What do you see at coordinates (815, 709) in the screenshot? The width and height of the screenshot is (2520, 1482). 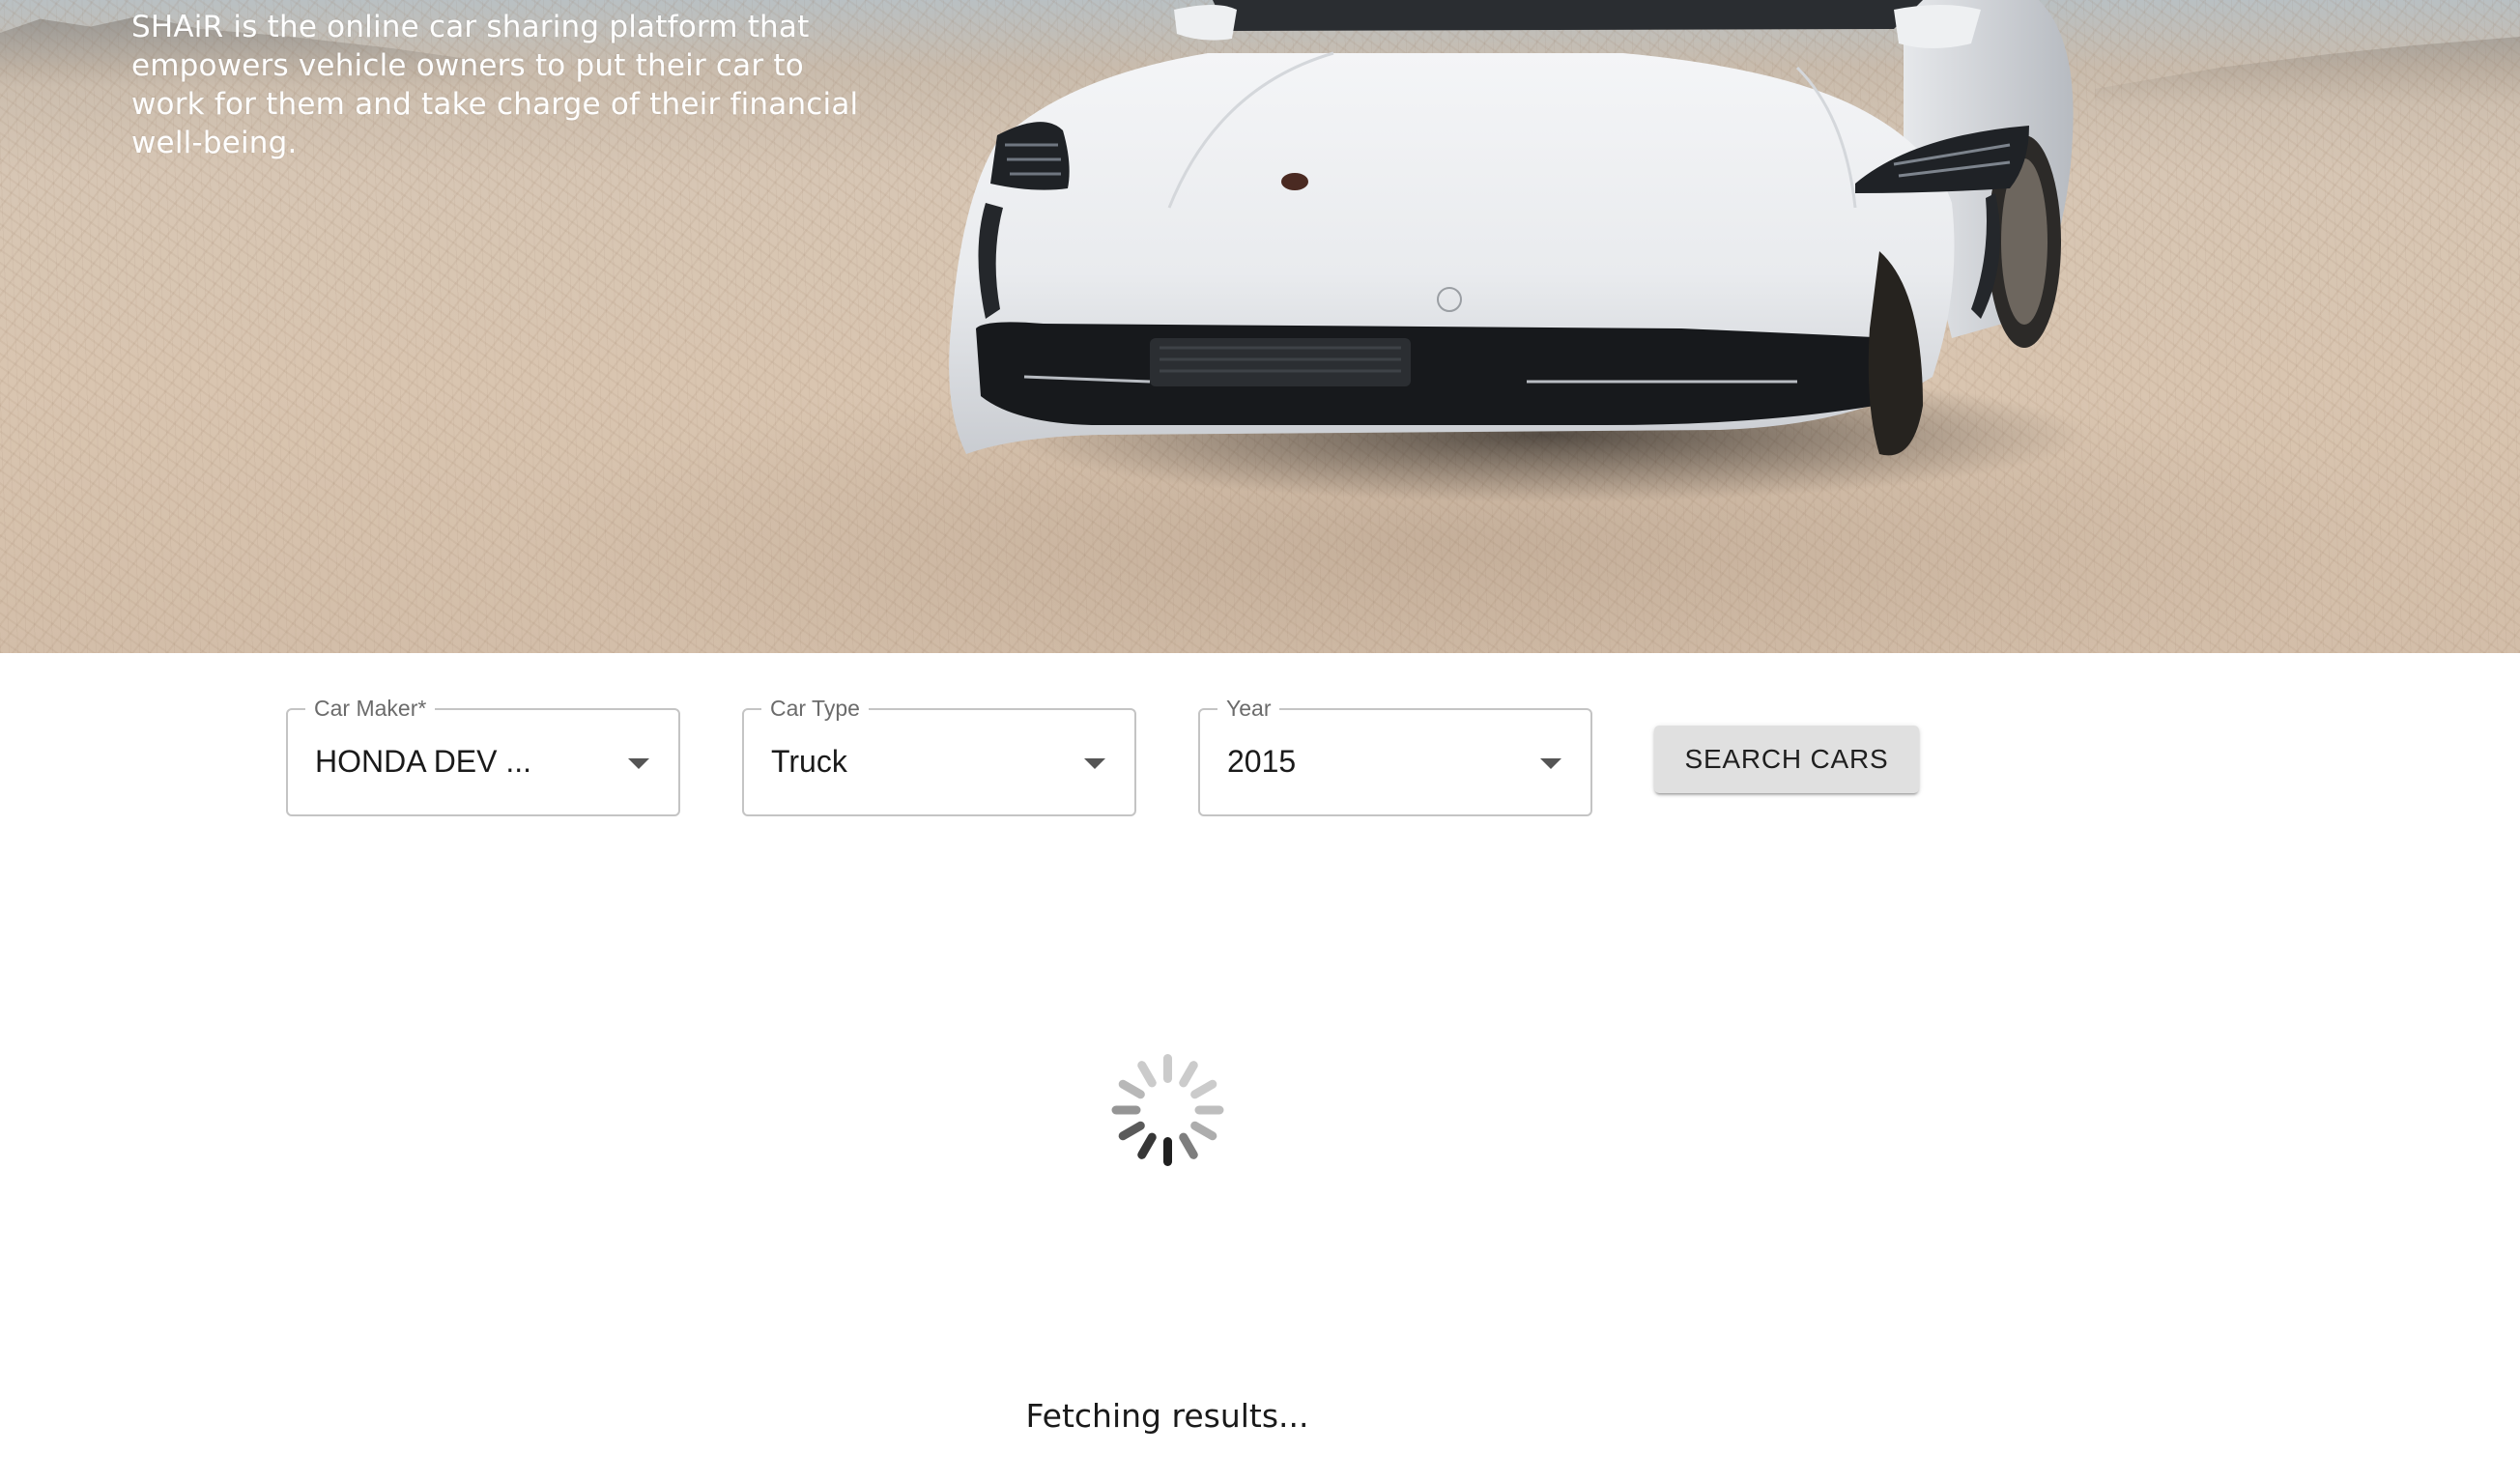 I see `car-type-label: Car Type` at bounding box center [815, 709].